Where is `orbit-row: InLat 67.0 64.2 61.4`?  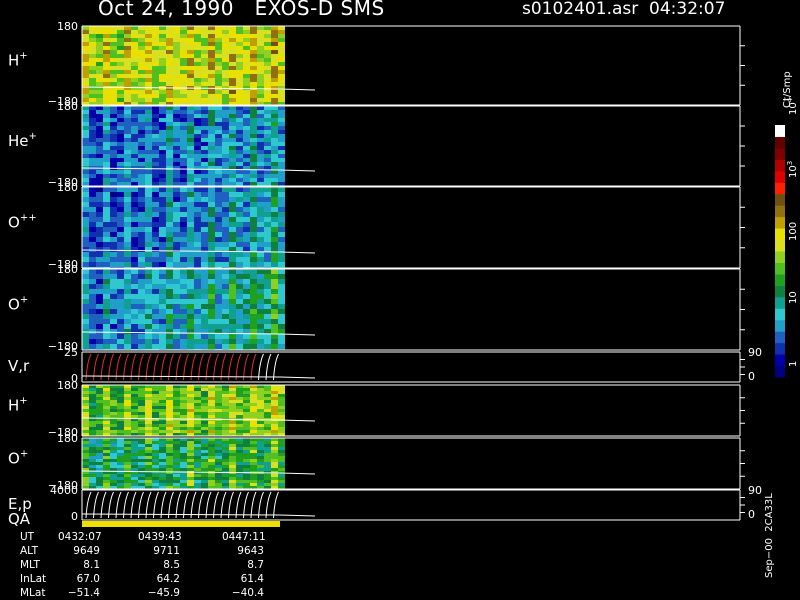
orbit-row: InLat 67.0 64.2 61.4 is located at coordinates (150, 579).